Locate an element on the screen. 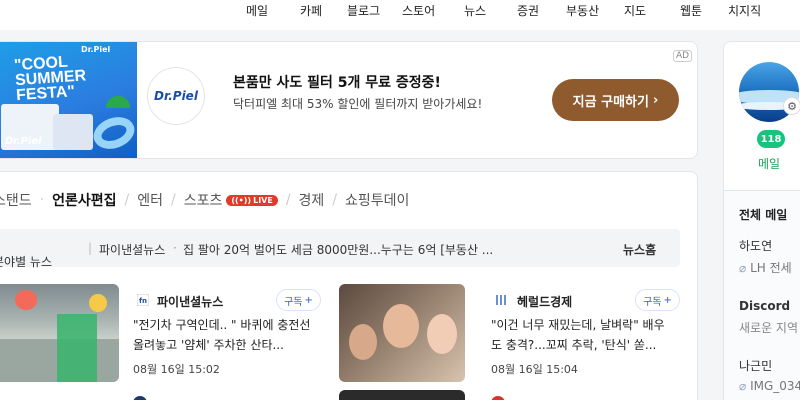 This screenshot has width=800, height=400. mail-count-badge: 118 is located at coordinates (771, 139).